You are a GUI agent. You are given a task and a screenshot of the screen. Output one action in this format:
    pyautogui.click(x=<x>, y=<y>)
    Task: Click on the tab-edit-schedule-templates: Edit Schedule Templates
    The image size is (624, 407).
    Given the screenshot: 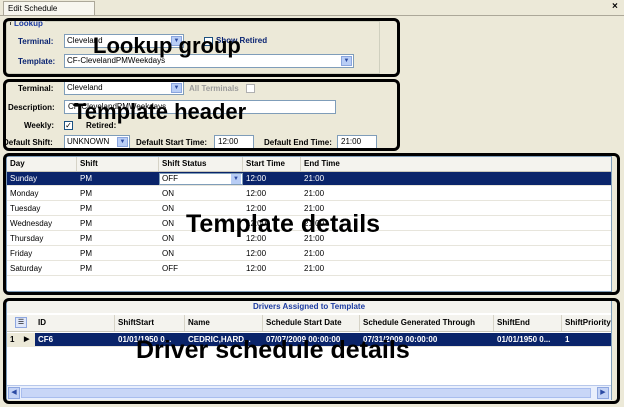 What is the action you would take?
    pyautogui.click(x=49, y=14)
    